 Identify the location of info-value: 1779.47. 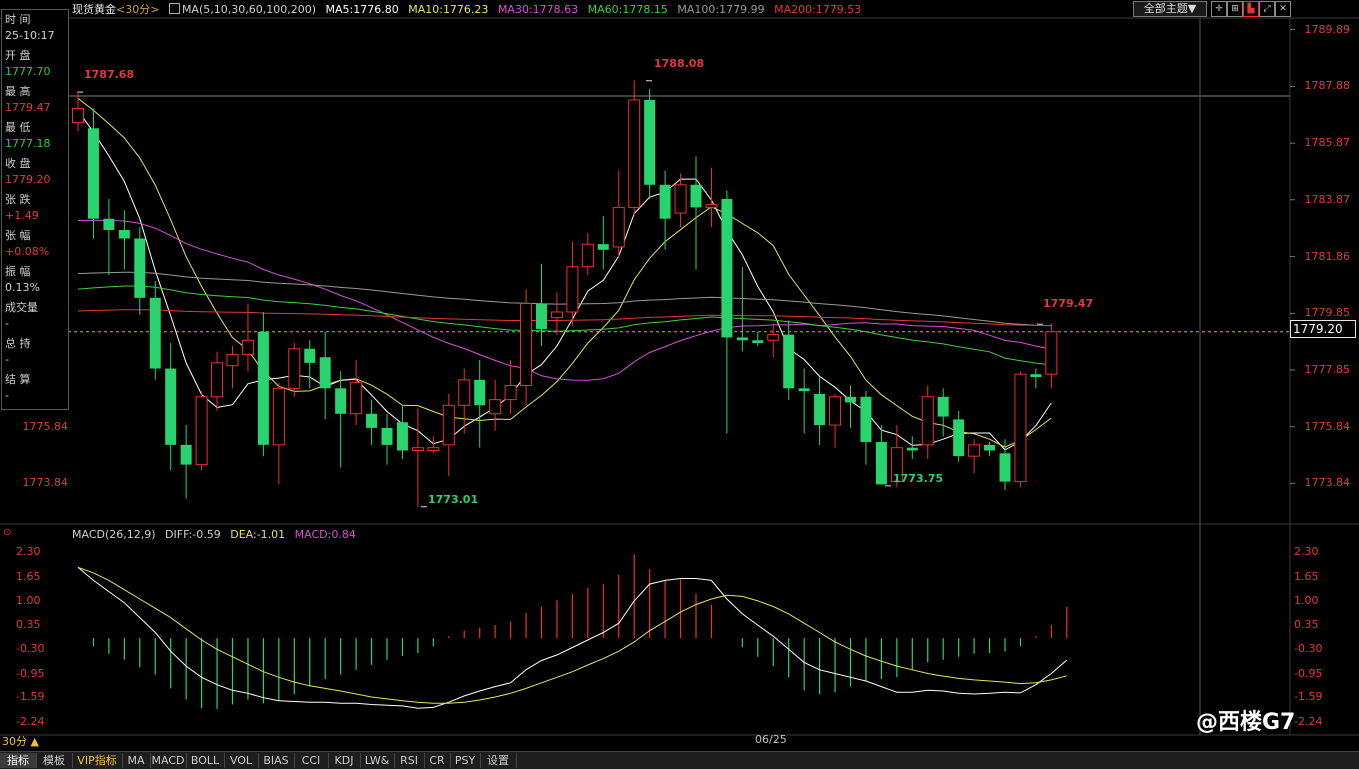
(28, 107).